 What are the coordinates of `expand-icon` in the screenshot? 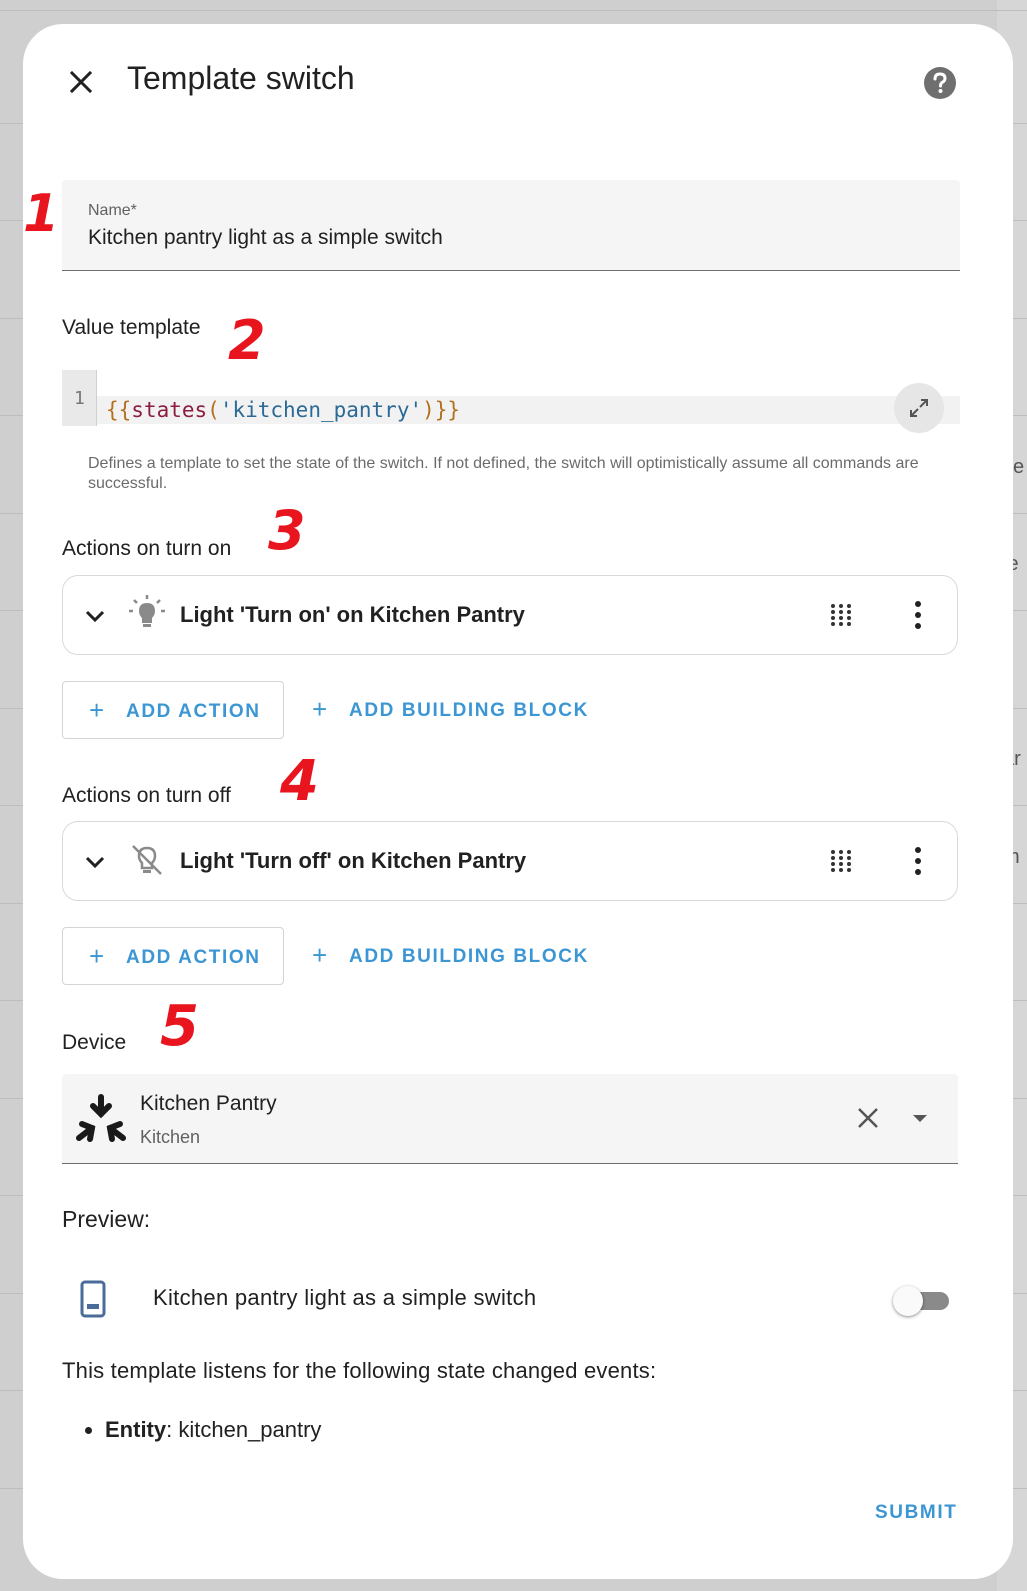 It's located at (919, 408).